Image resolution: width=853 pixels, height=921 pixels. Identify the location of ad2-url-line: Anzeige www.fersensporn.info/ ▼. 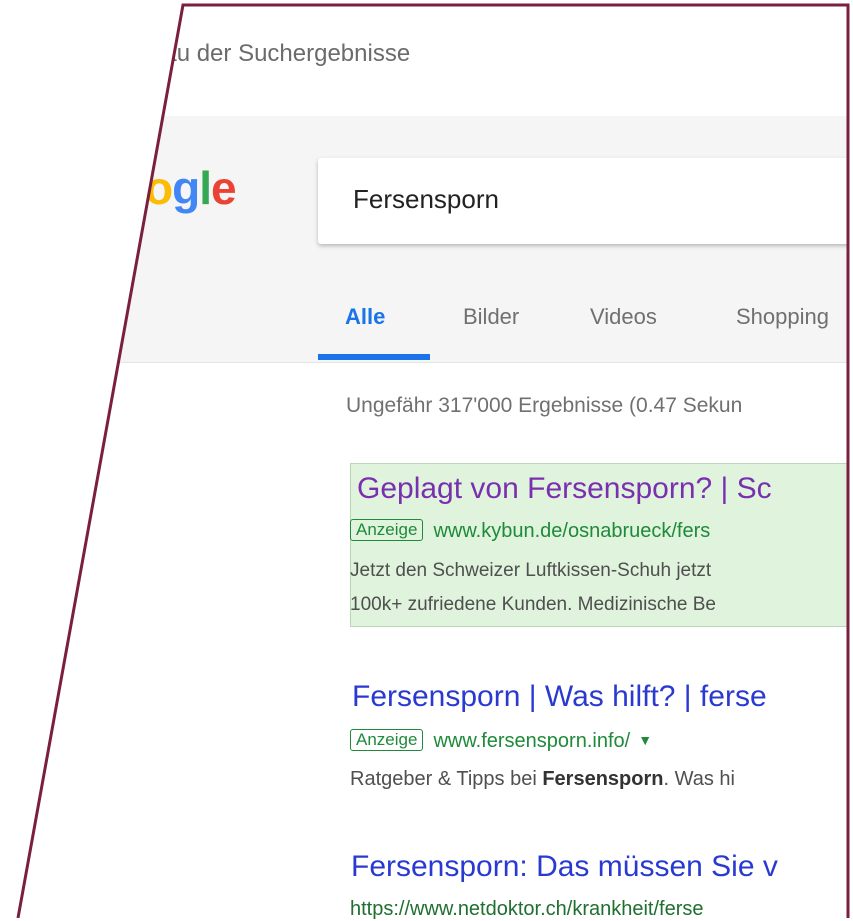
(501, 741).